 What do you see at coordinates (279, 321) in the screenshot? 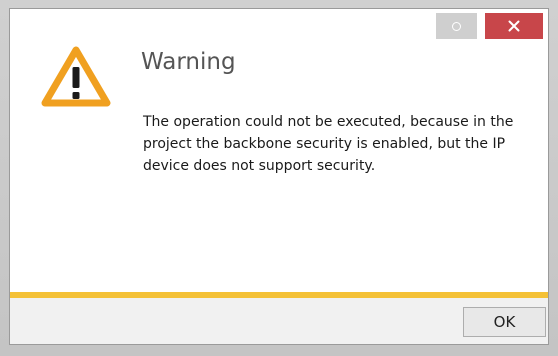
I see `dialog-footer: OK` at bounding box center [279, 321].